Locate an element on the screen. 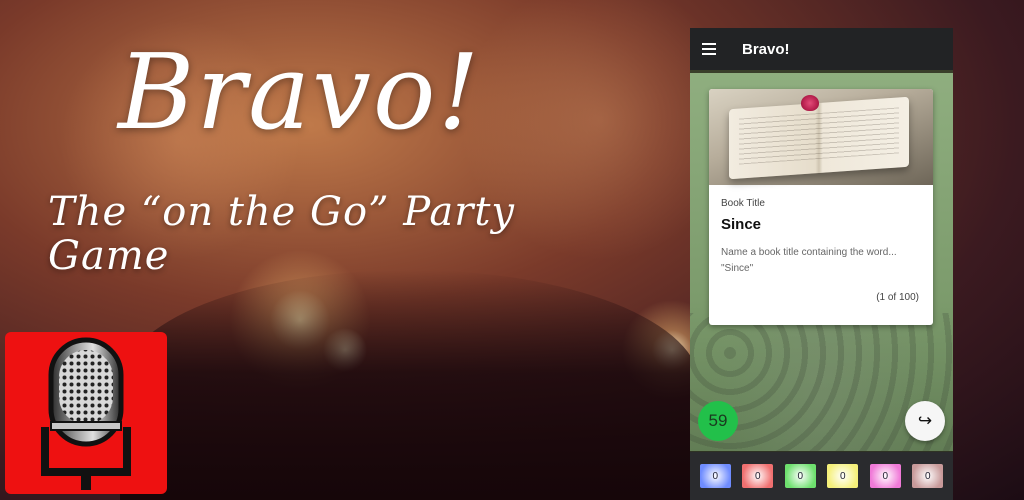  app-icon is located at coordinates (86, 413).